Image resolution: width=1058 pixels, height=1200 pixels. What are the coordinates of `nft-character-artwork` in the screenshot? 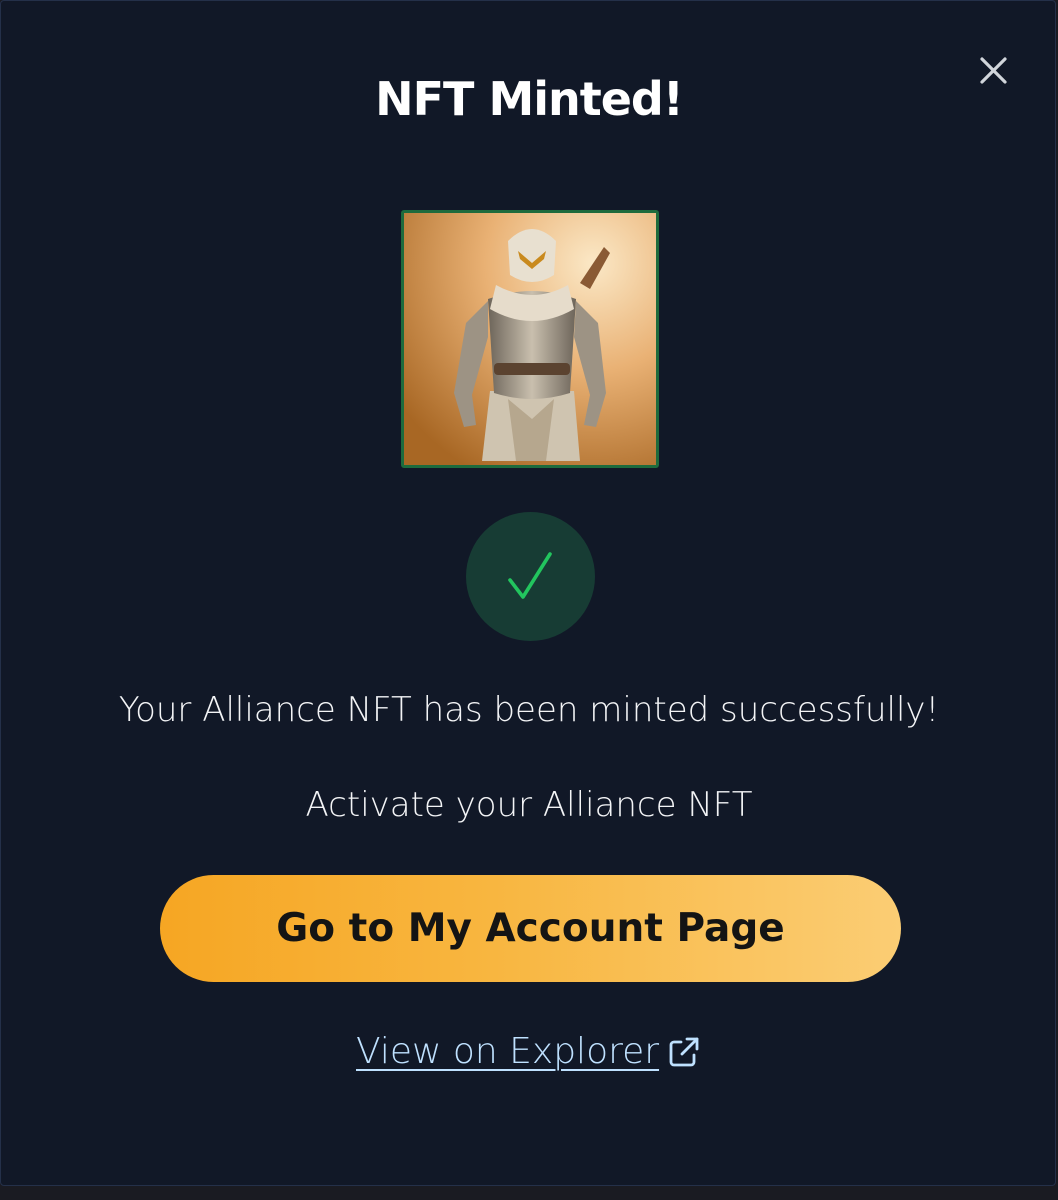 It's located at (530, 339).